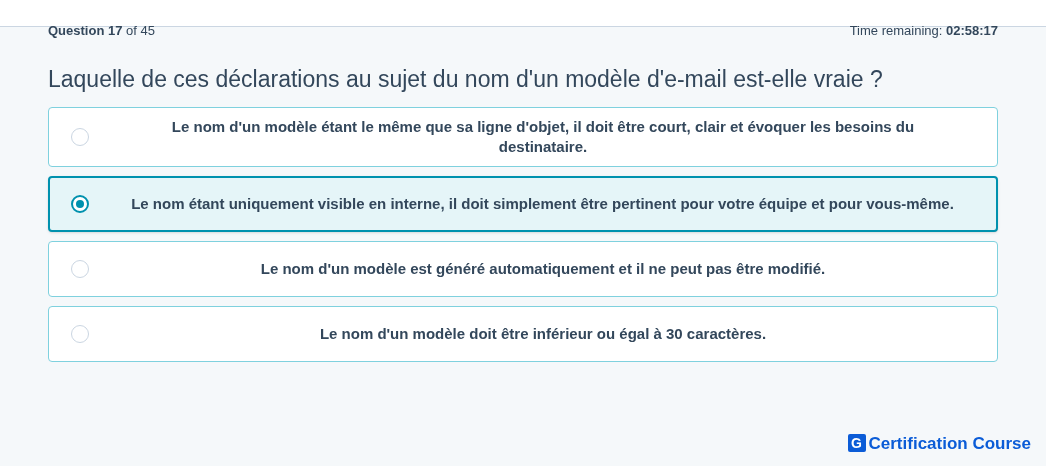  What do you see at coordinates (523, 269) in the screenshot?
I see `answer-option: Le nom d'un modèle est généré automatiquement et il ne peut pas être modifié.` at bounding box center [523, 269].